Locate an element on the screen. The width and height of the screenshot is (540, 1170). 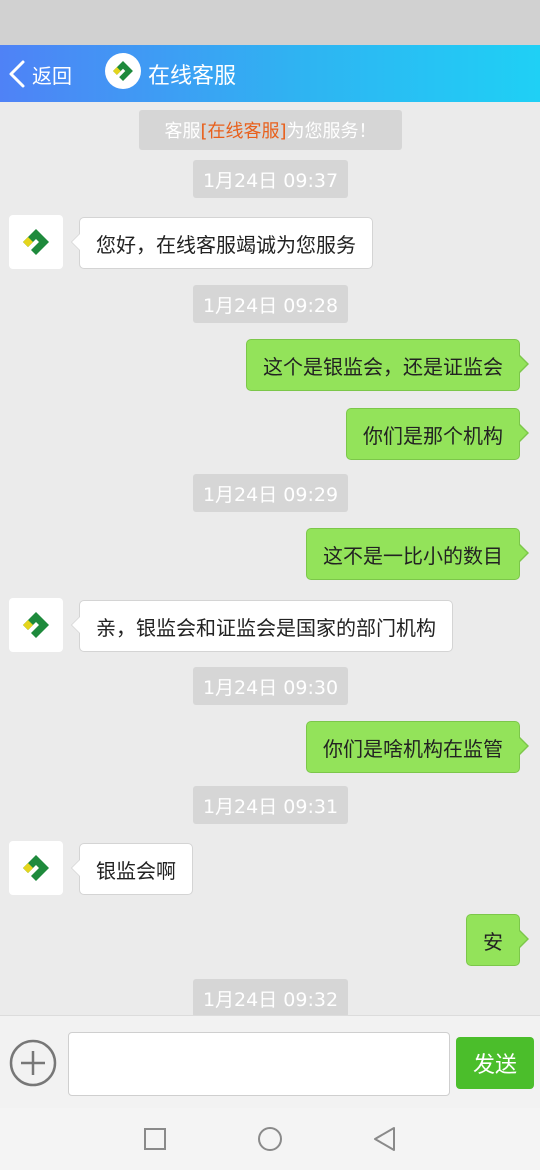
outgoing-message: 你们是啥机构在监管 is located at coordinates (417, 747).